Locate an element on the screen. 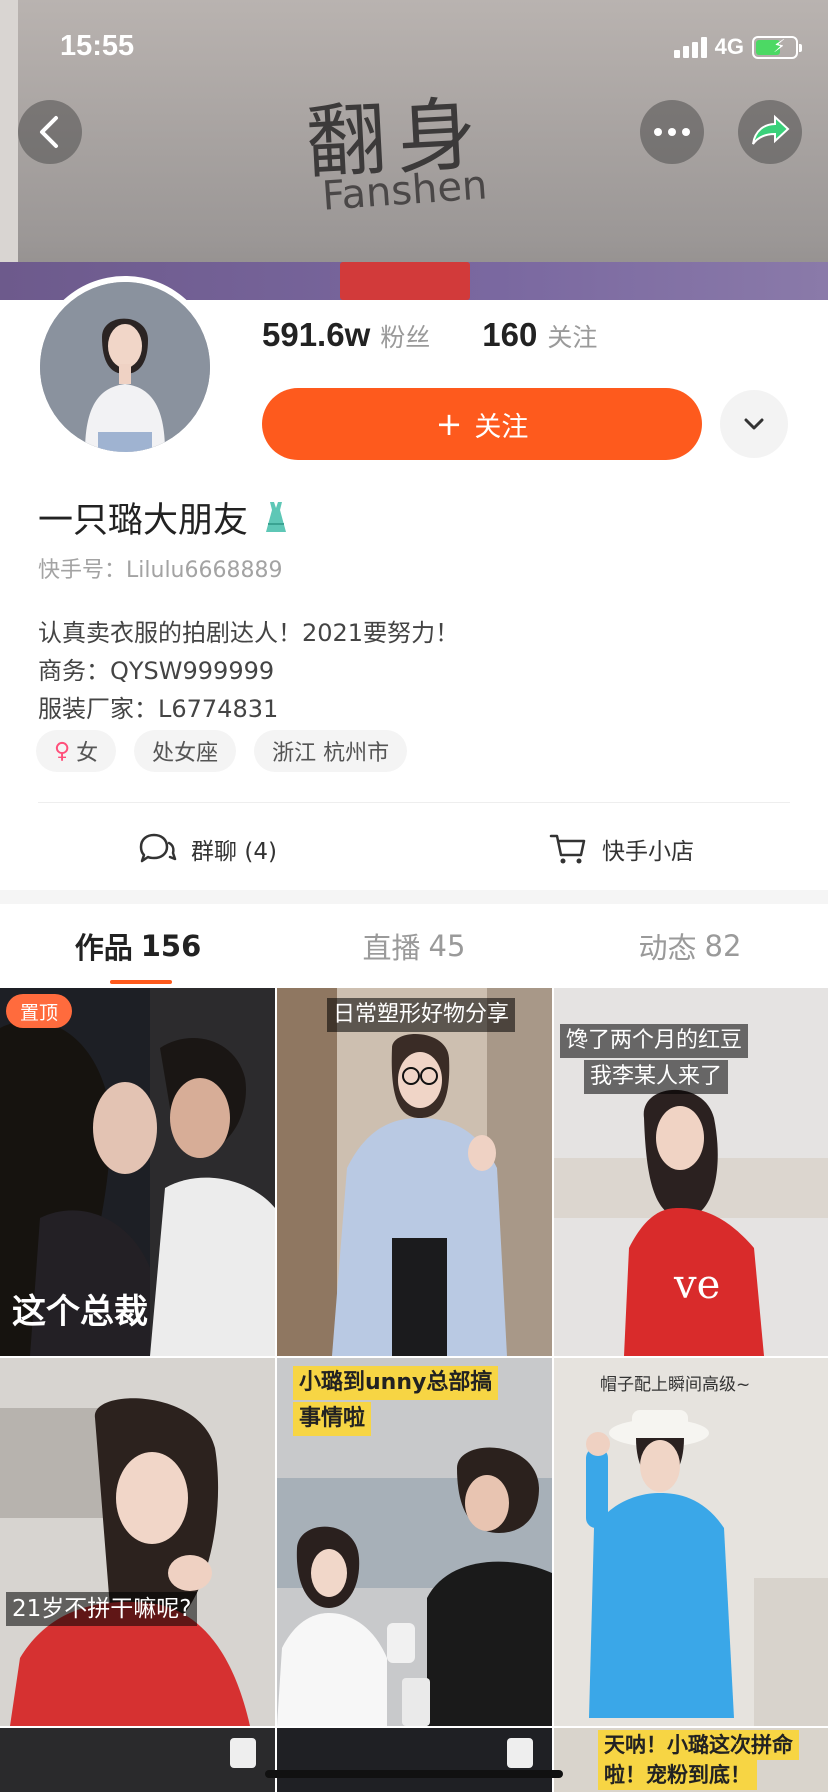 The width and height of the screenshot is (828, 1792). profile-stats: 591.6w 粉丝 160 关注 is located at coordinates (429, 335).